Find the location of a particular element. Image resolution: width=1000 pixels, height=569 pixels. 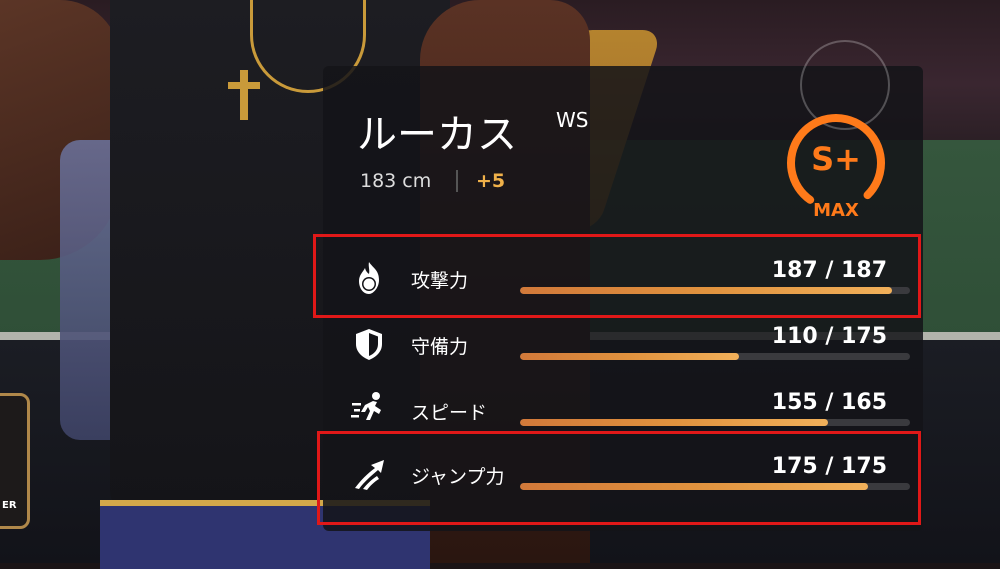

highlight-box-jump is located at coordinates (619, 478).